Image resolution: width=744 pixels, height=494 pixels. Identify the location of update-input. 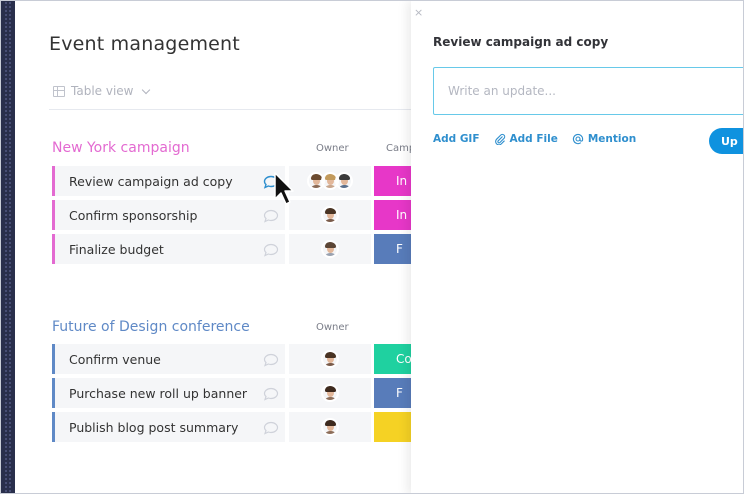
(588, 91).